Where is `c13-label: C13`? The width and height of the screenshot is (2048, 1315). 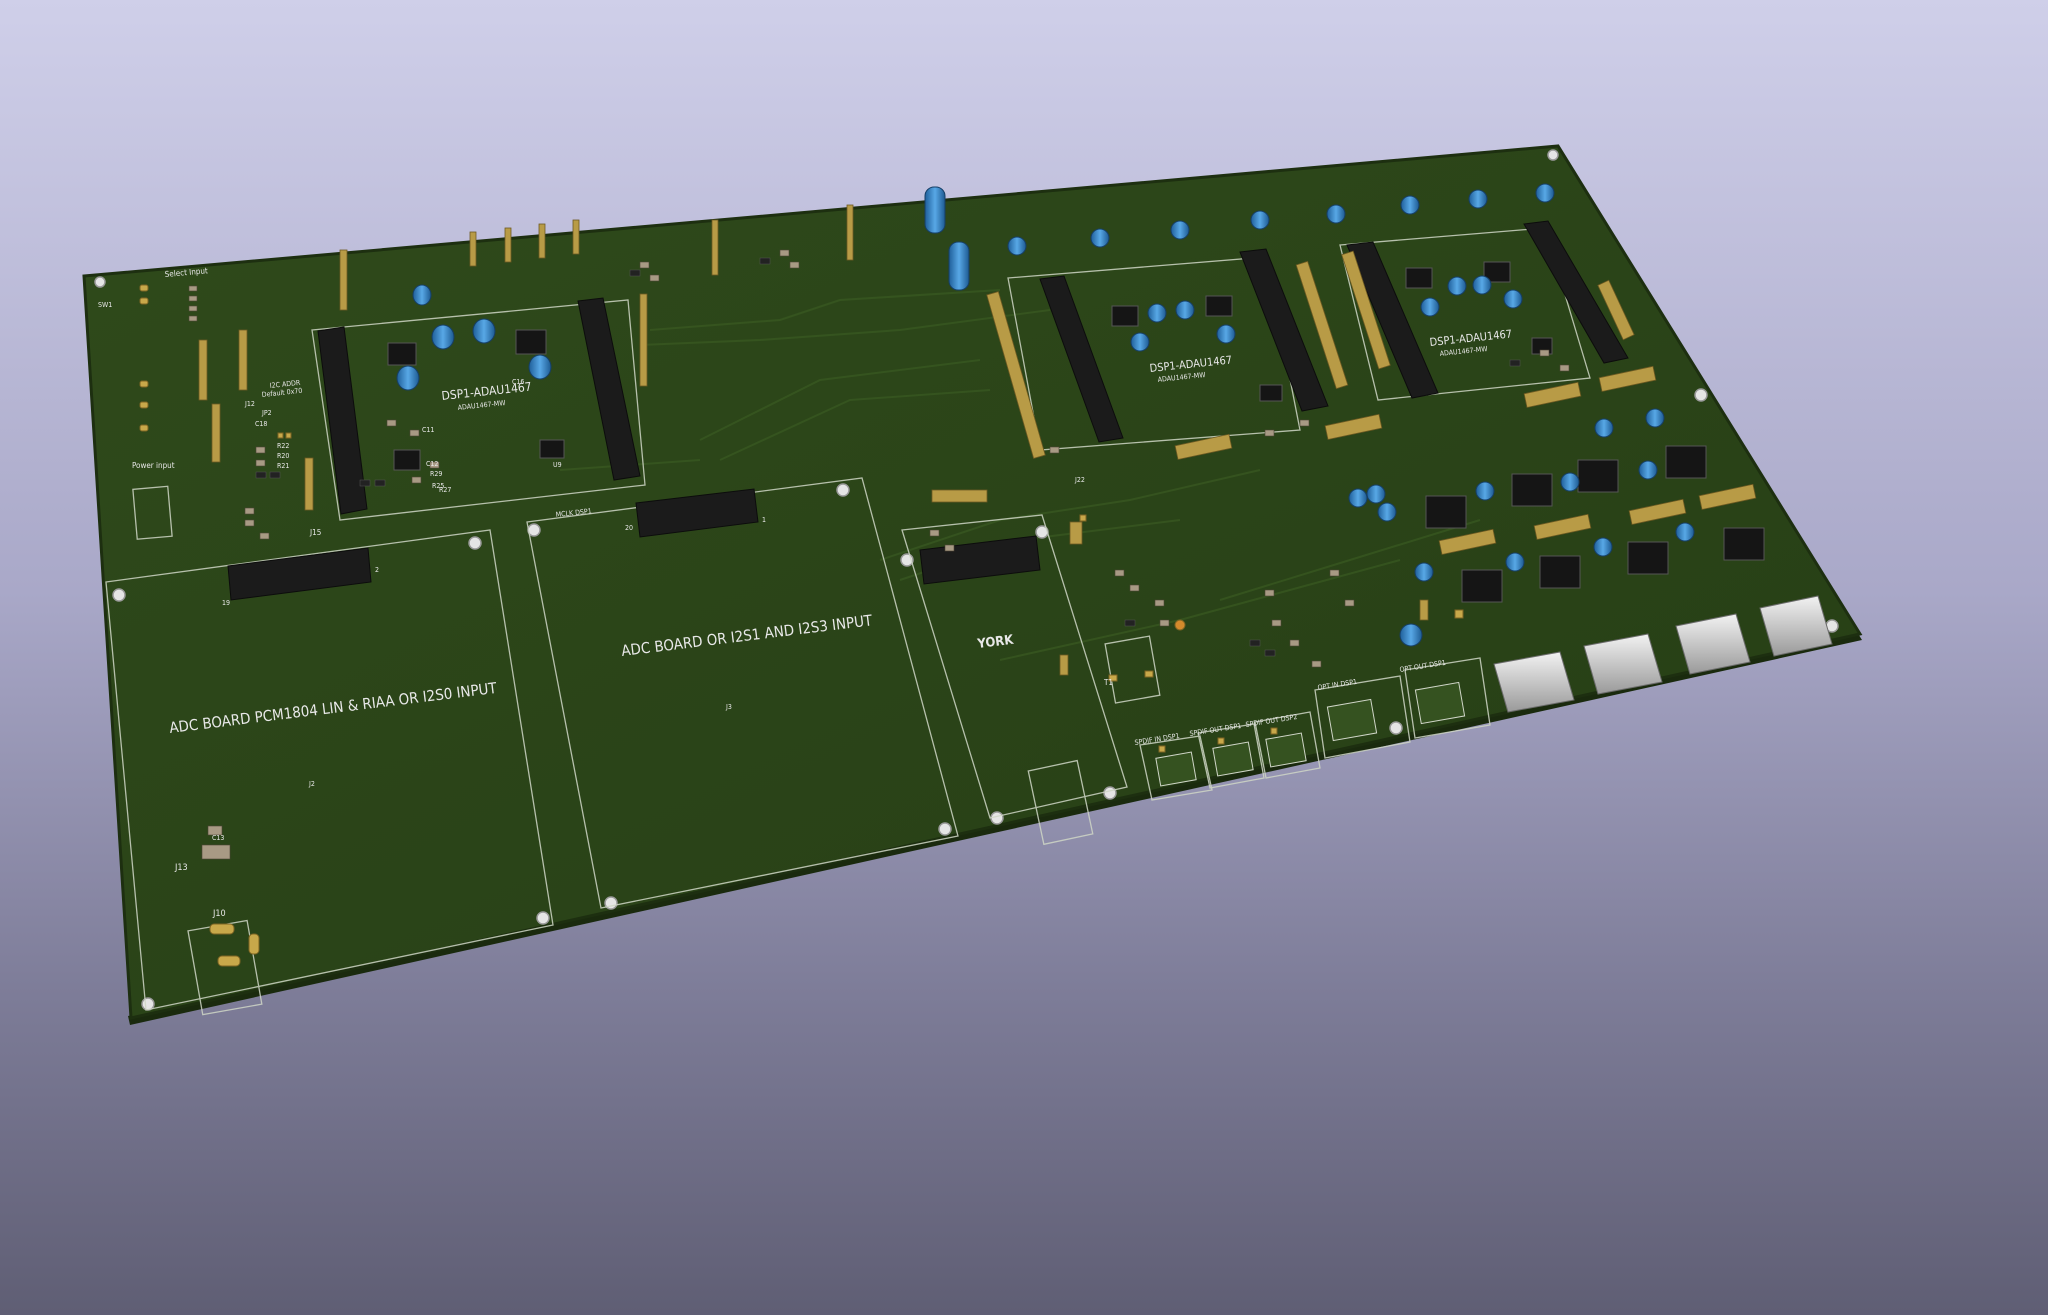
c13-label: C13 is located at coordinates (218, 838).